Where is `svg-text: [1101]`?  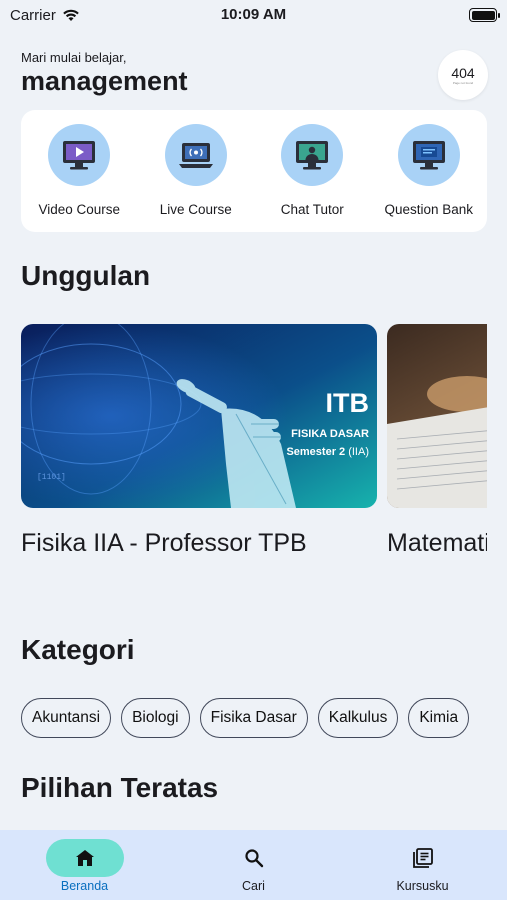
svg-text: [1101] is located at coordinates (51, 477).